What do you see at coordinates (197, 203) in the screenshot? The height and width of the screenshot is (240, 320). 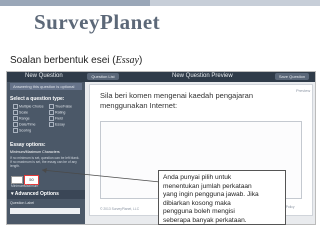 I see `callout-line: dibiarkan kosong maka` at bounding box center [197, 203].